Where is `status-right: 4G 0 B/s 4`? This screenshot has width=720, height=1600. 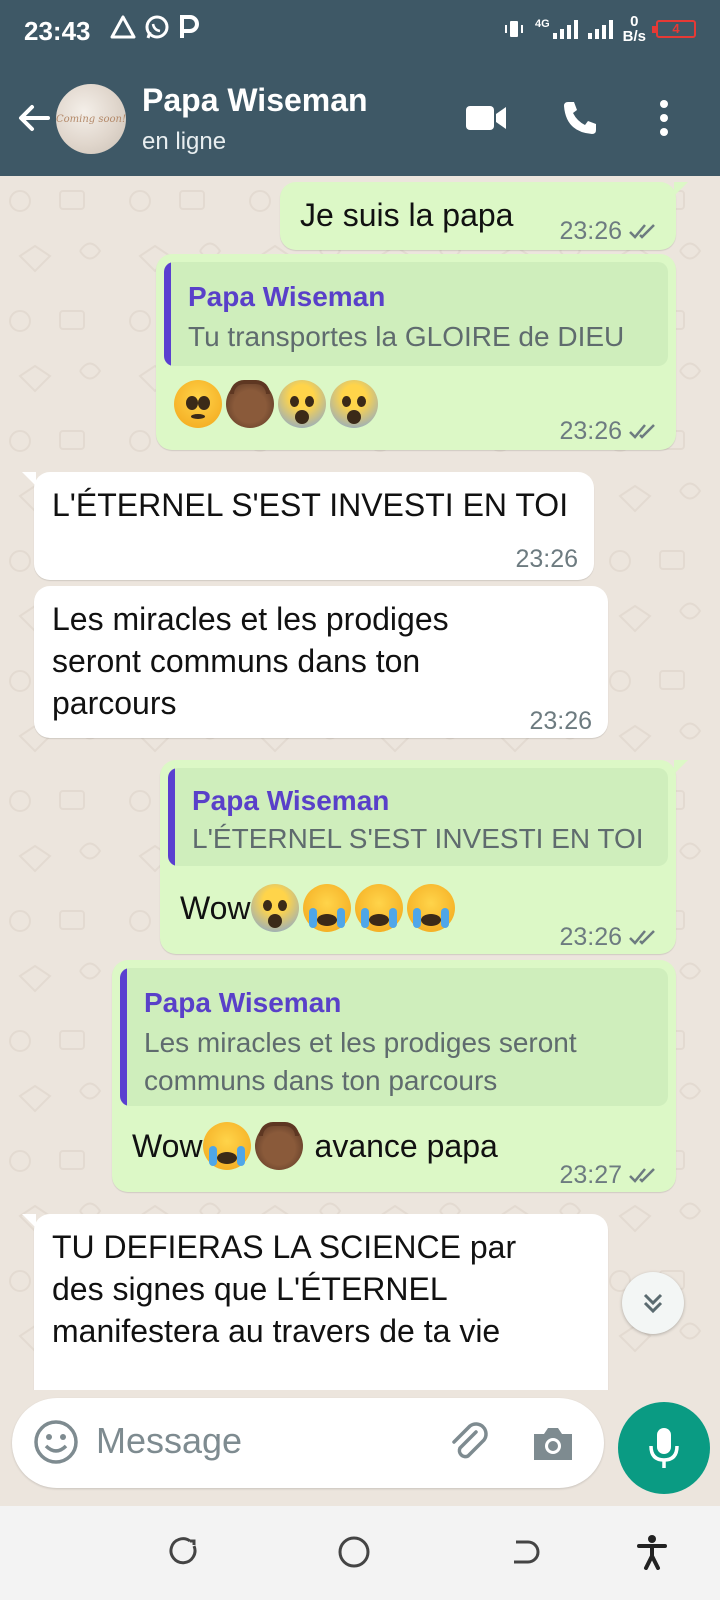 status-right: 4G 0 B/s 4 is located at coordinates (599, 29).